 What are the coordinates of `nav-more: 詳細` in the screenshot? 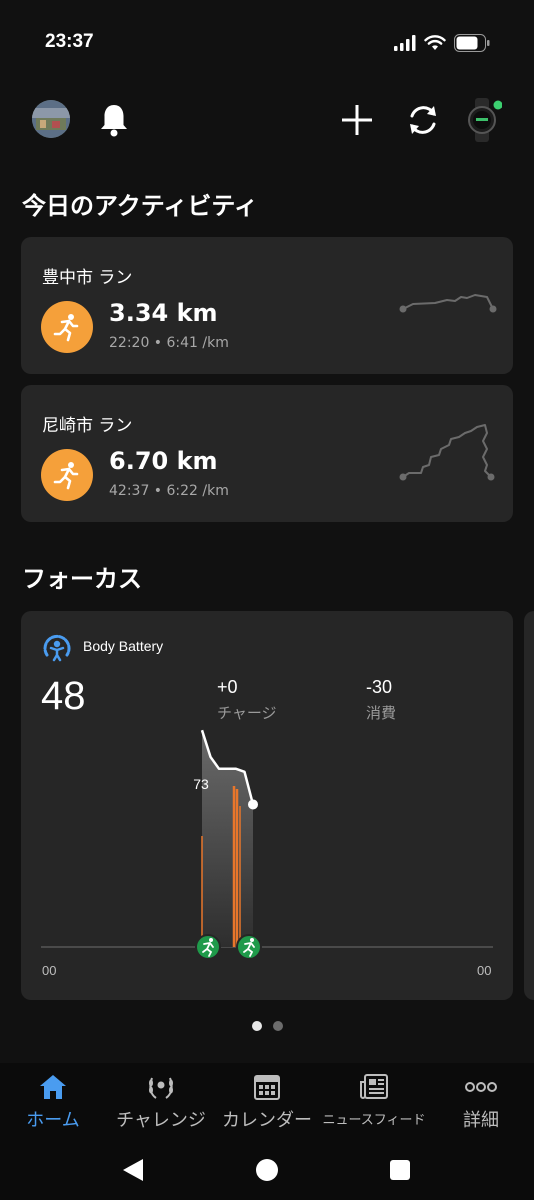 It's located at (481, 1103).